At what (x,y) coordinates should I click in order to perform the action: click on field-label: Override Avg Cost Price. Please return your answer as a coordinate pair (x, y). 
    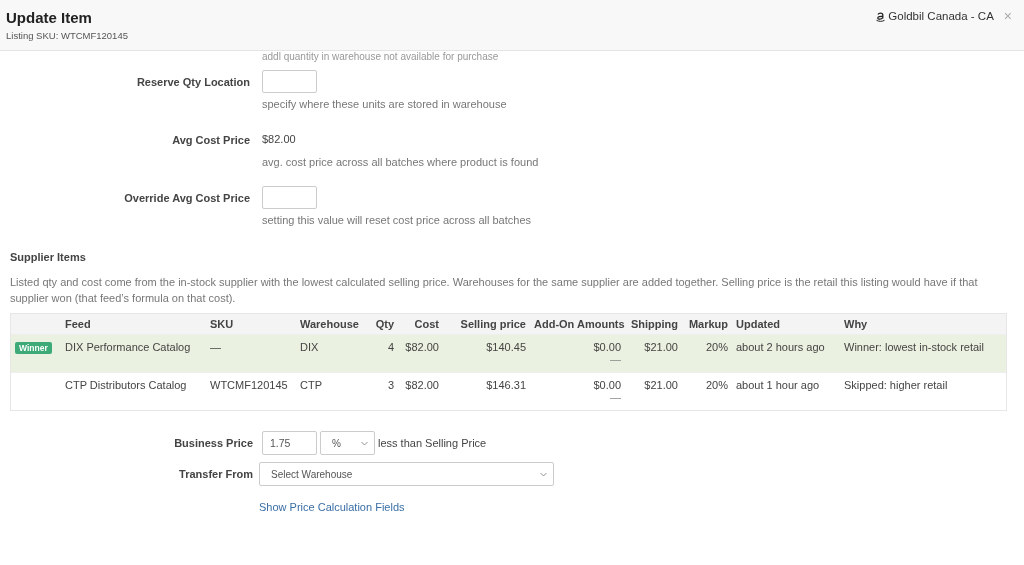
    Looking at the image, I should click on (186, 197).